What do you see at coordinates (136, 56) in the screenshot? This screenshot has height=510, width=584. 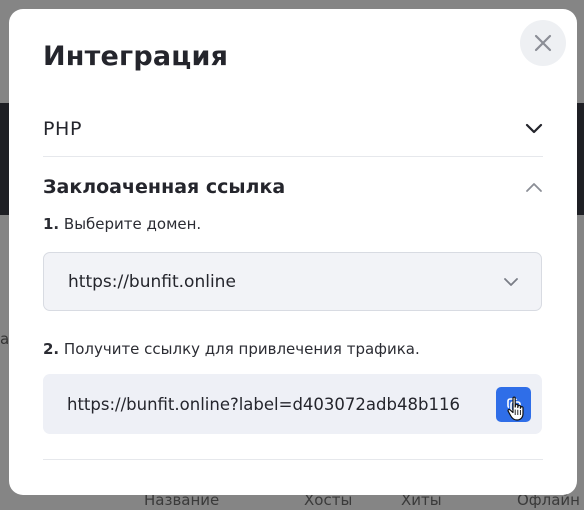 I see `modal-title: Интеграция` at bounding box center [136, 56].